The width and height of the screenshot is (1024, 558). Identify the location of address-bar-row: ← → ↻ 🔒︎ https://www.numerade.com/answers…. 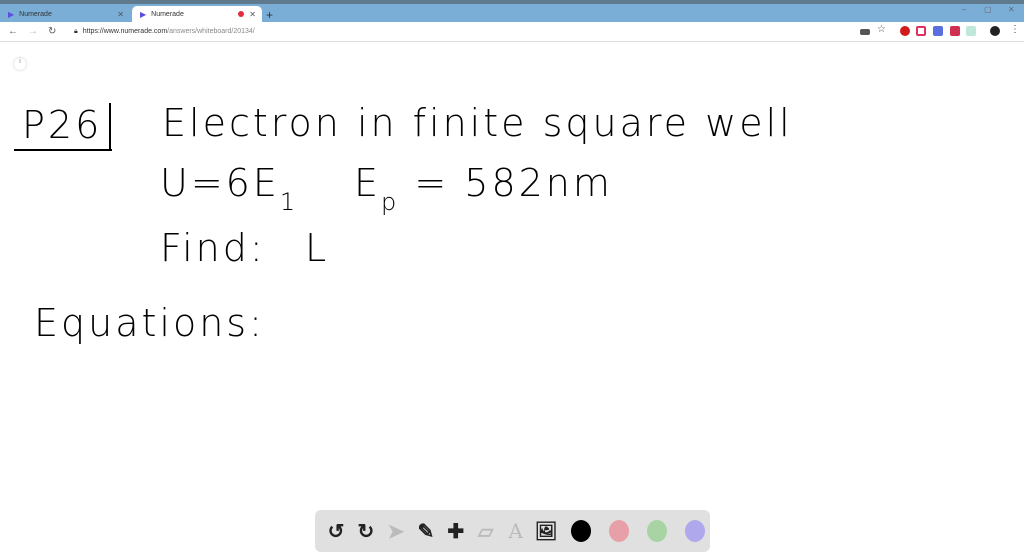
(512, 32).